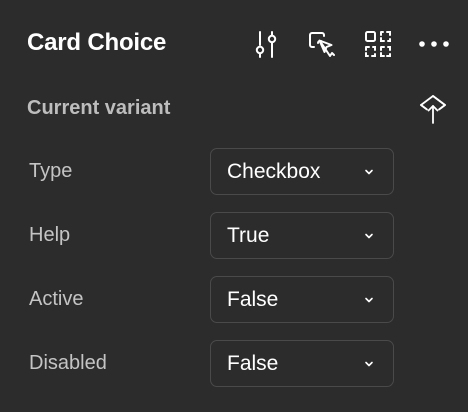 The width and height of the screenshot is (468, 412). What do you see at coordinates (99, 108) in the screenshot?
I see `section-title: Current variant` at bounding box center [99, 108].